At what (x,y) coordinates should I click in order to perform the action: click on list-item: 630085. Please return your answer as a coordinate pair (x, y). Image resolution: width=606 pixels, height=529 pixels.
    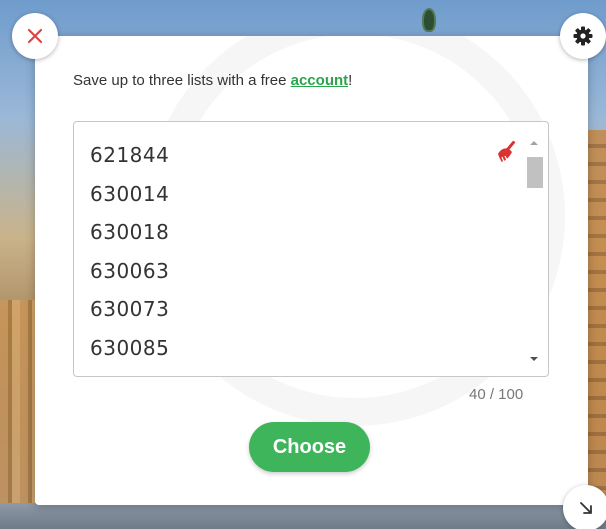
    Looking at the image, I should click on (130, 347).